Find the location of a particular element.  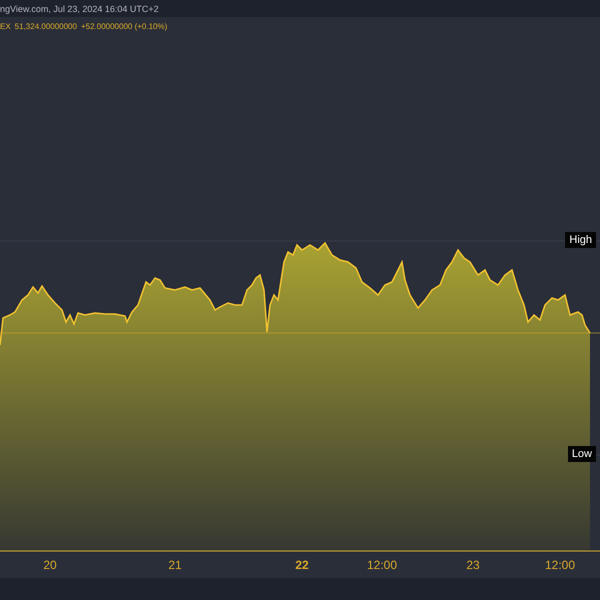

axis-tick-label: 22 is located at coordinates (302, 565).